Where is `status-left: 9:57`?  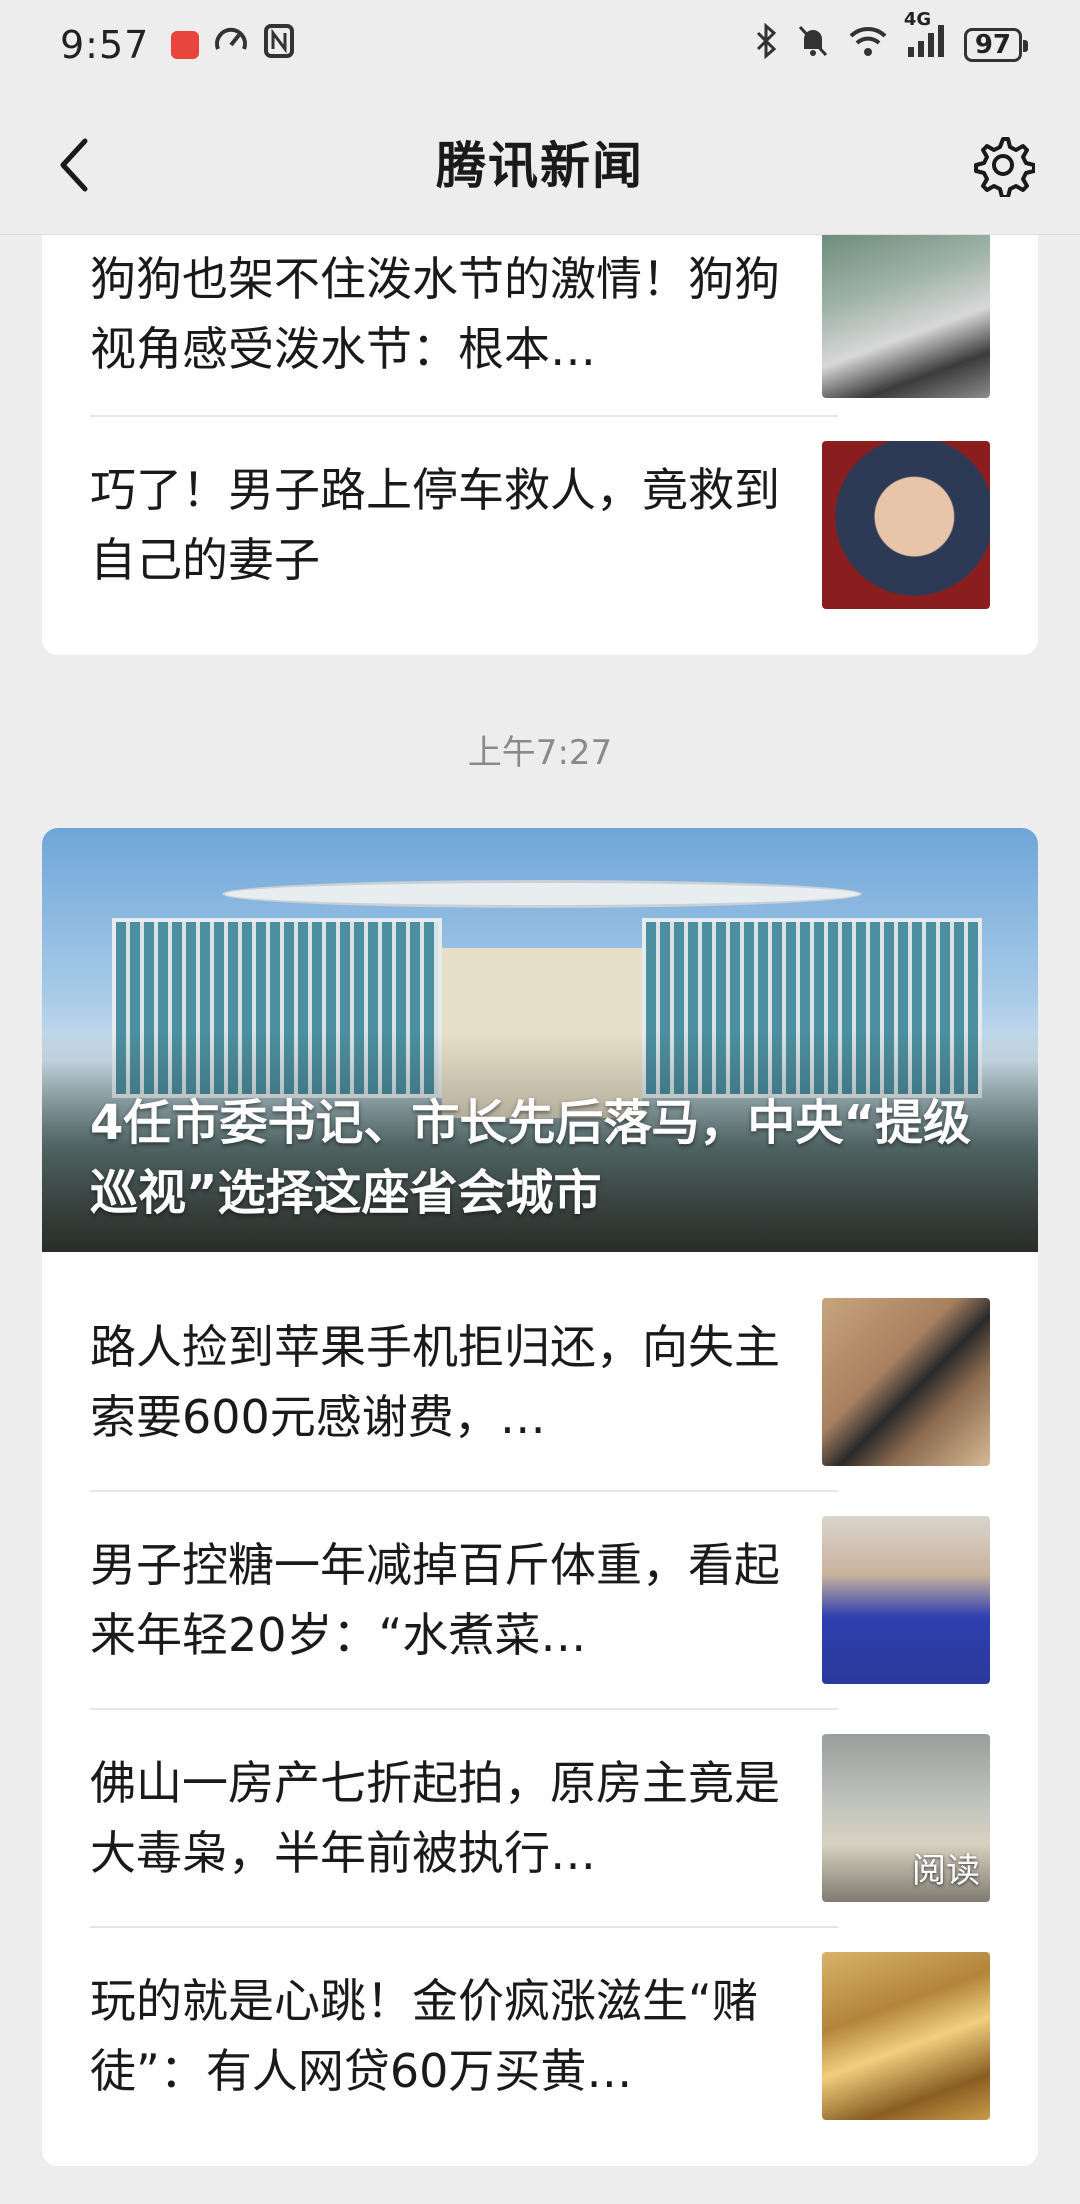 status-left: 9:57 is located at coordinates (177, 45).